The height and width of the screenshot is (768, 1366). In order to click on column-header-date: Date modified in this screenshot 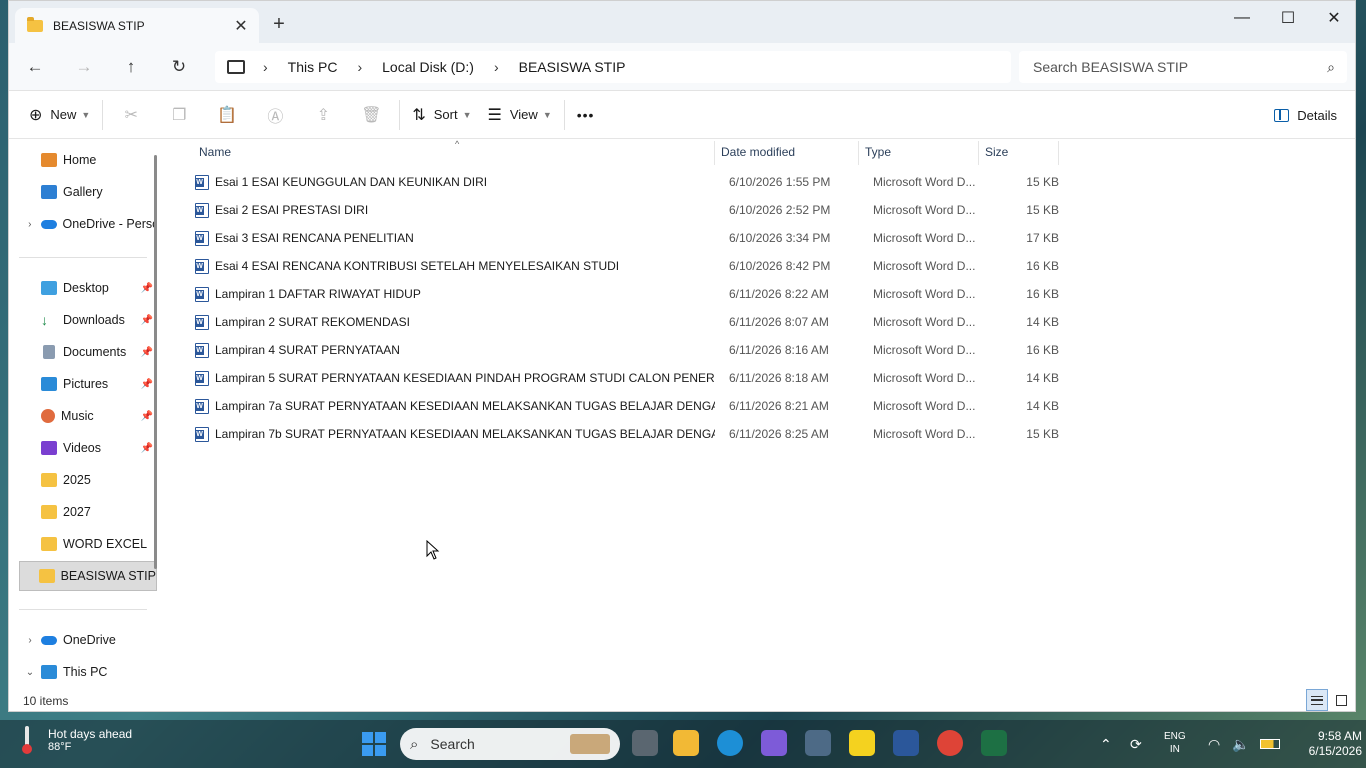, I will do `click(758, 152)`.